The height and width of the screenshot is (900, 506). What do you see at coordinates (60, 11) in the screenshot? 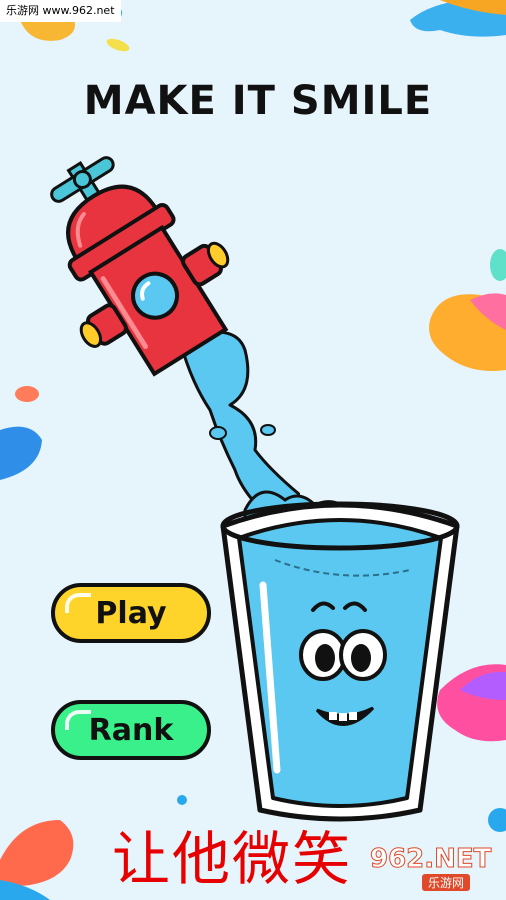
I see `site-watermark: 乐游网 www.962.net` at bounding box center [60, 11].